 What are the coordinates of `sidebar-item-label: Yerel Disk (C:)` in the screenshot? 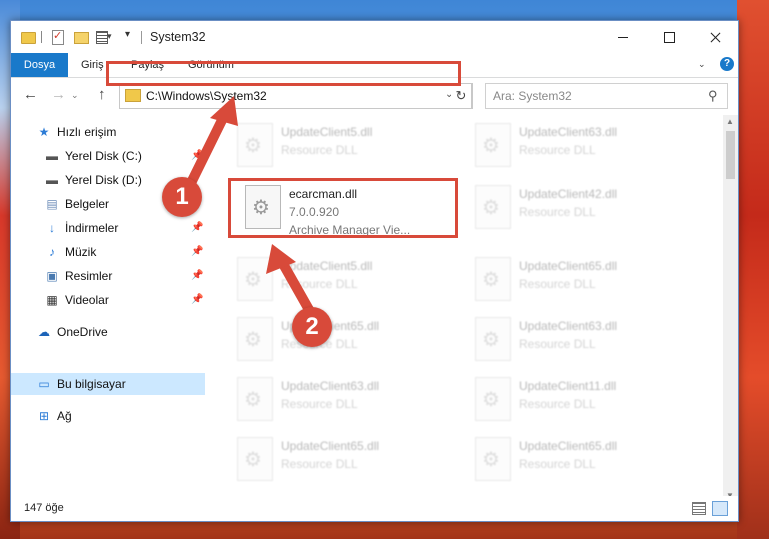 It's located at (103, 156).